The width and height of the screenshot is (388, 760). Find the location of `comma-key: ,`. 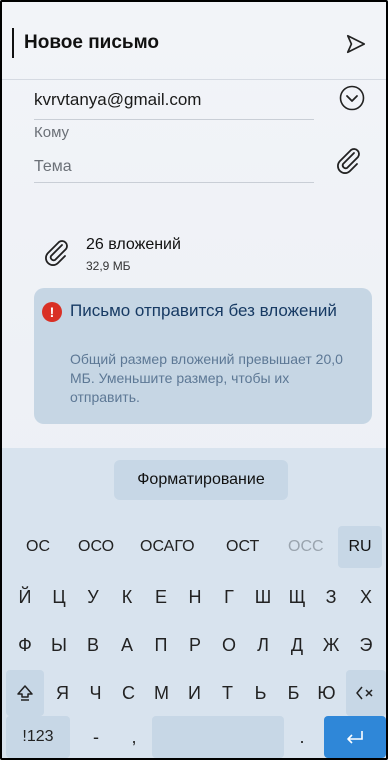

comma-key: , is located at coordinates (134, 737).